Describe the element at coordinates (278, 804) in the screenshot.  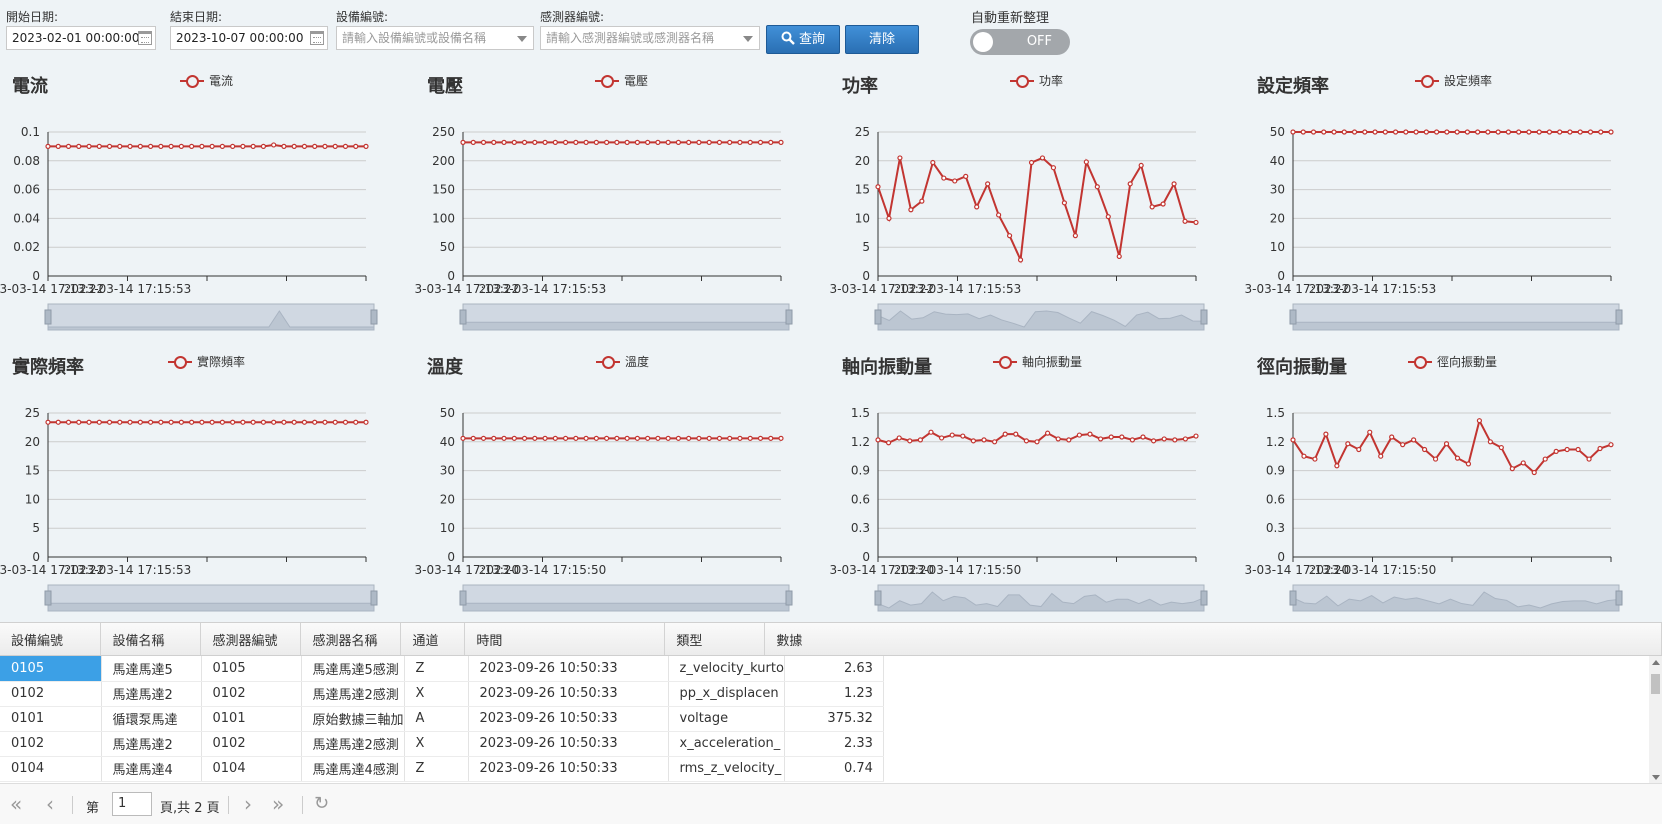
I see `last-page-icon: »` at that location.